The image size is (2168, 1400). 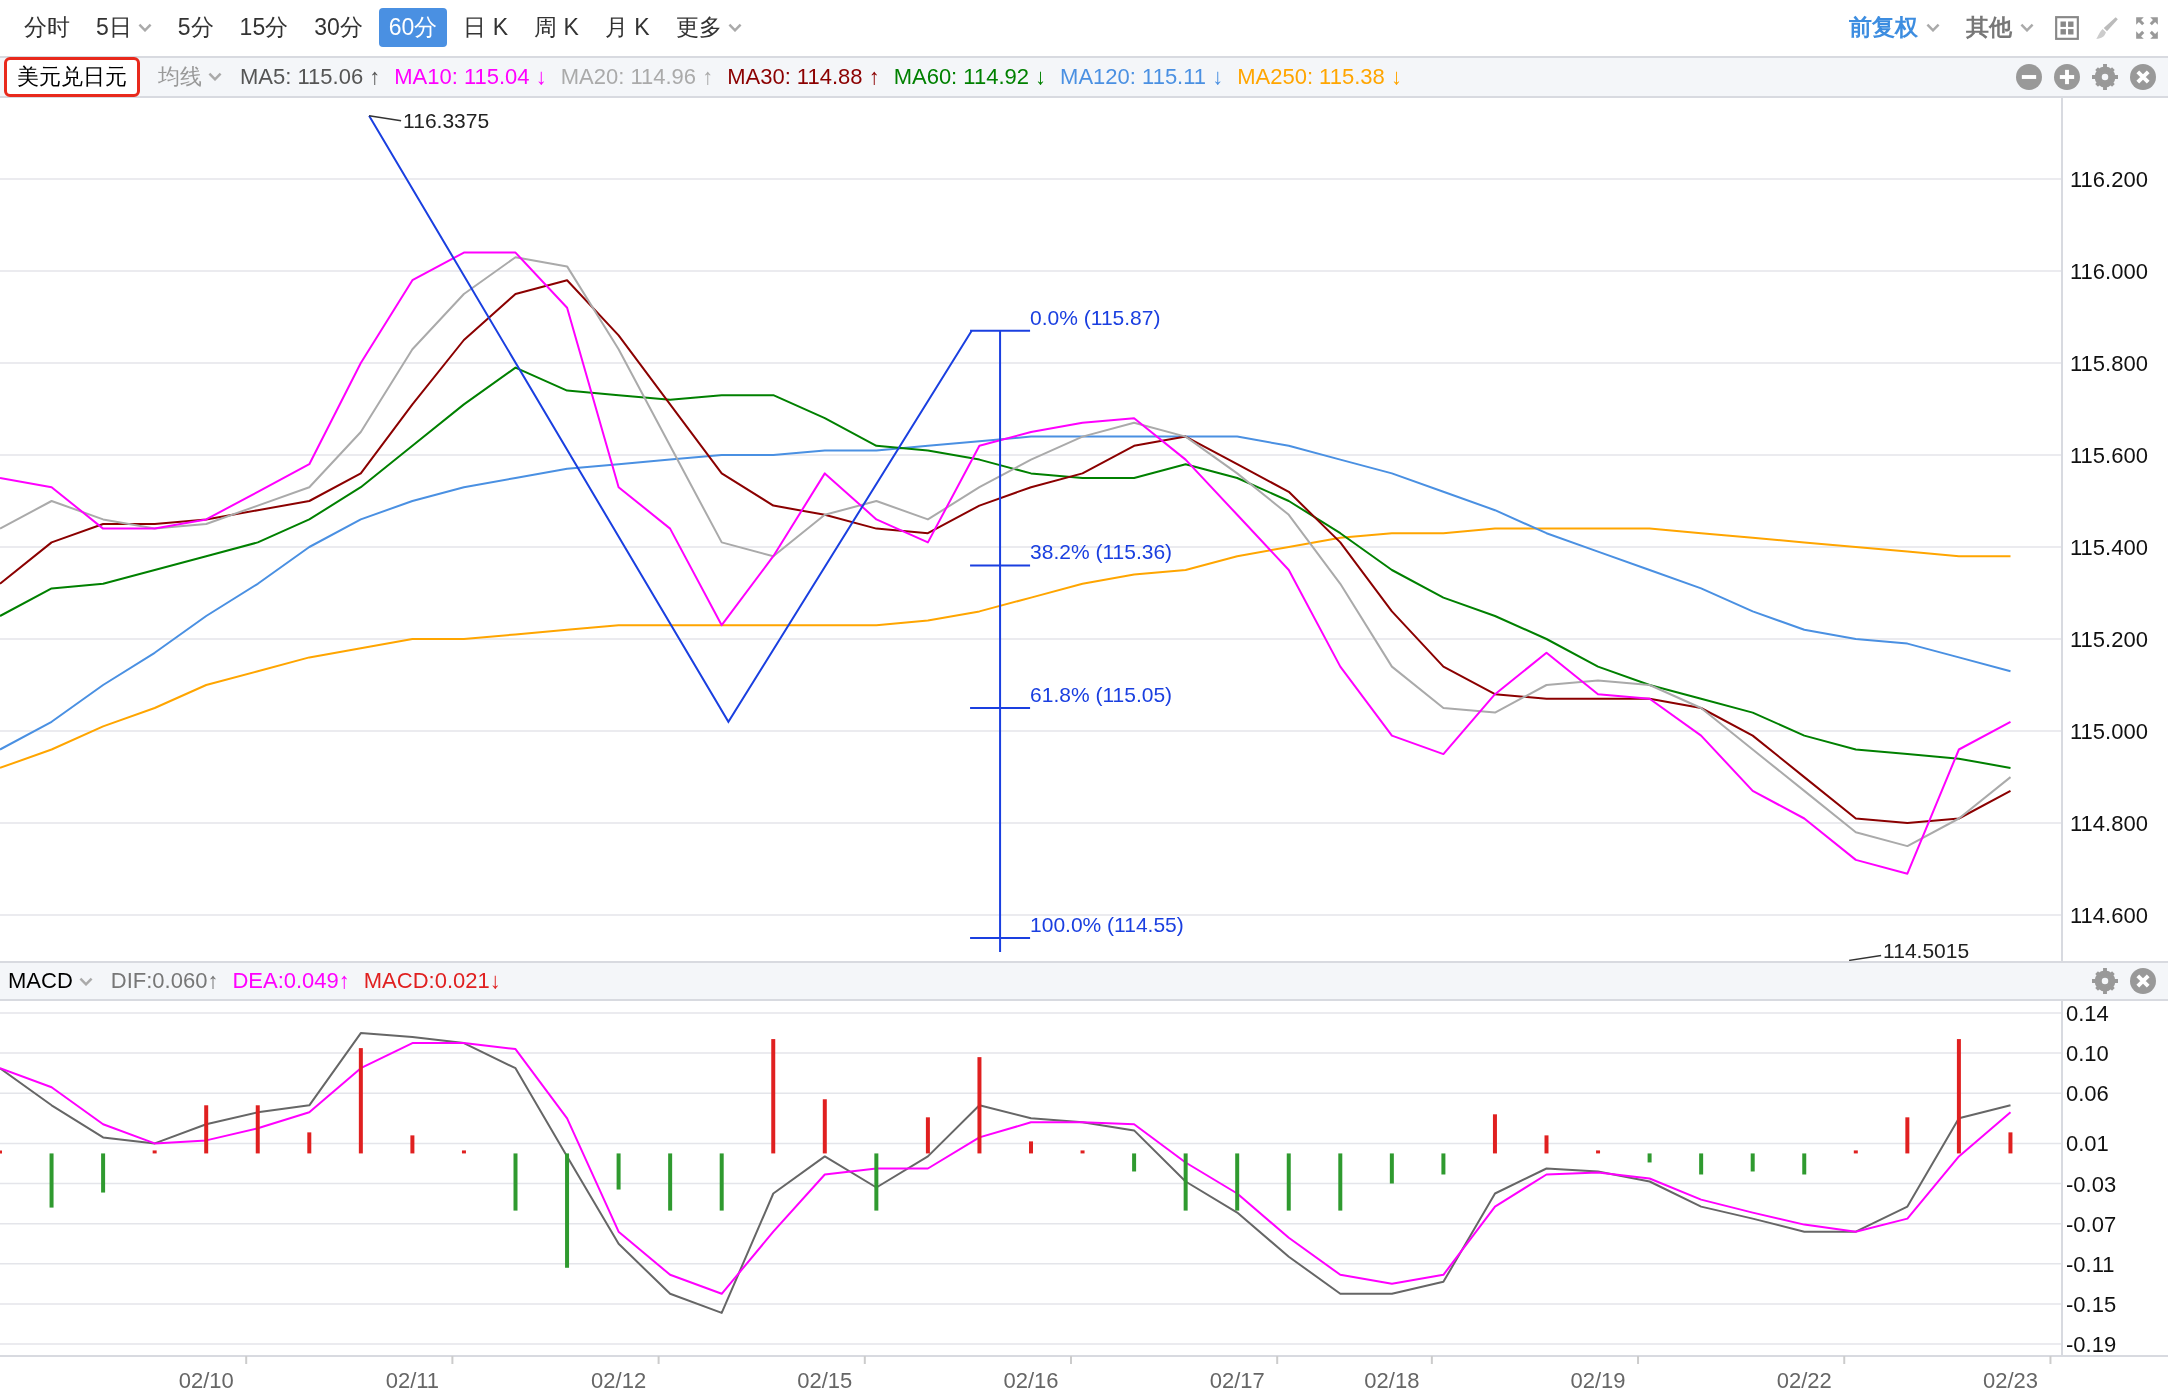 I want to click on macd-legend: DEA:0.049↑, so click(x=291, y=981).